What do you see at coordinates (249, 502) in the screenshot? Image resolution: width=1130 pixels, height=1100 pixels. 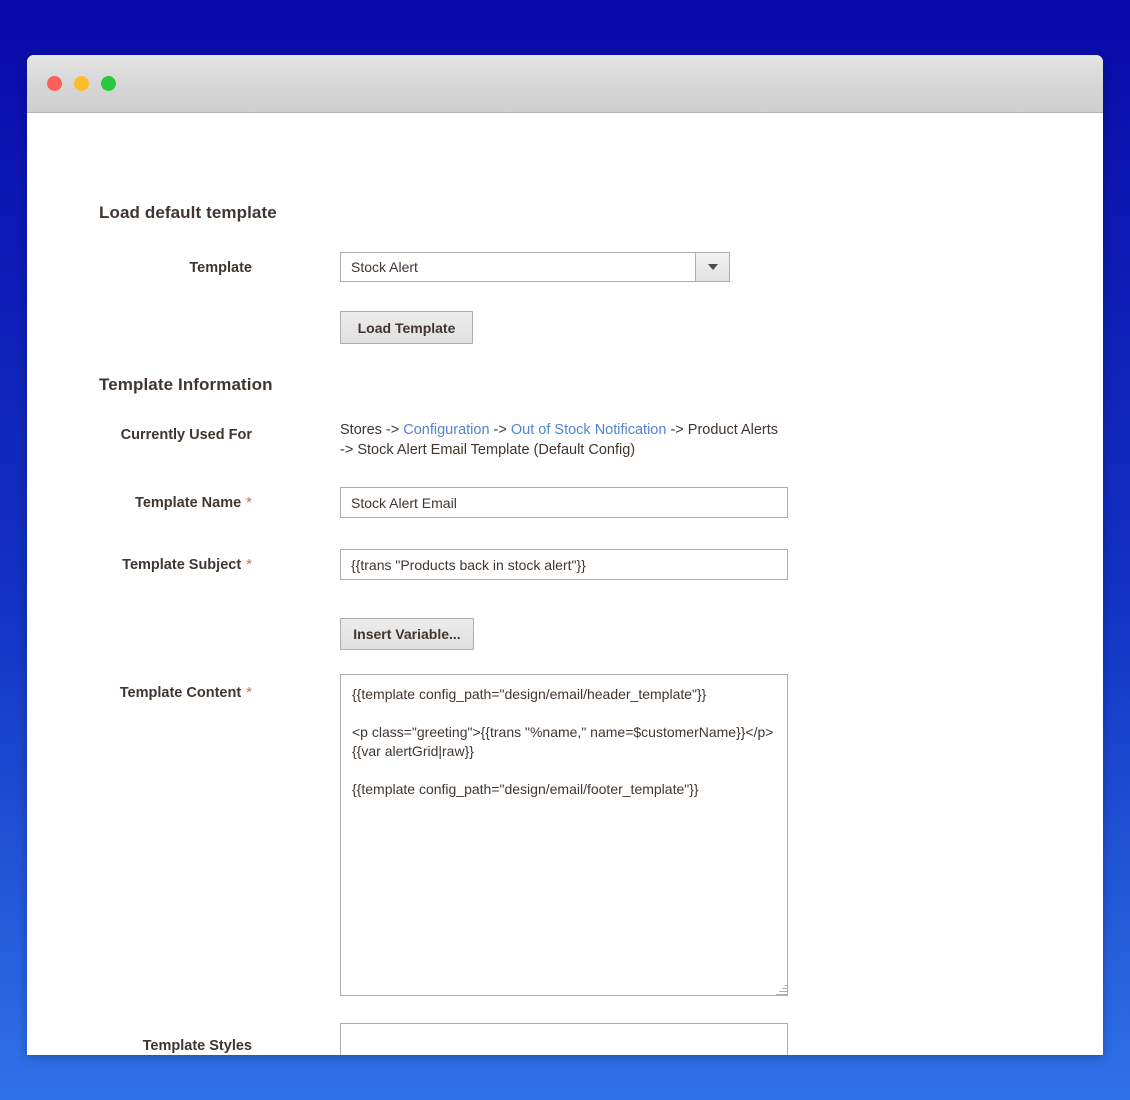 I see `template-name-required-asterisk: *` at bounding box center [249, 502].